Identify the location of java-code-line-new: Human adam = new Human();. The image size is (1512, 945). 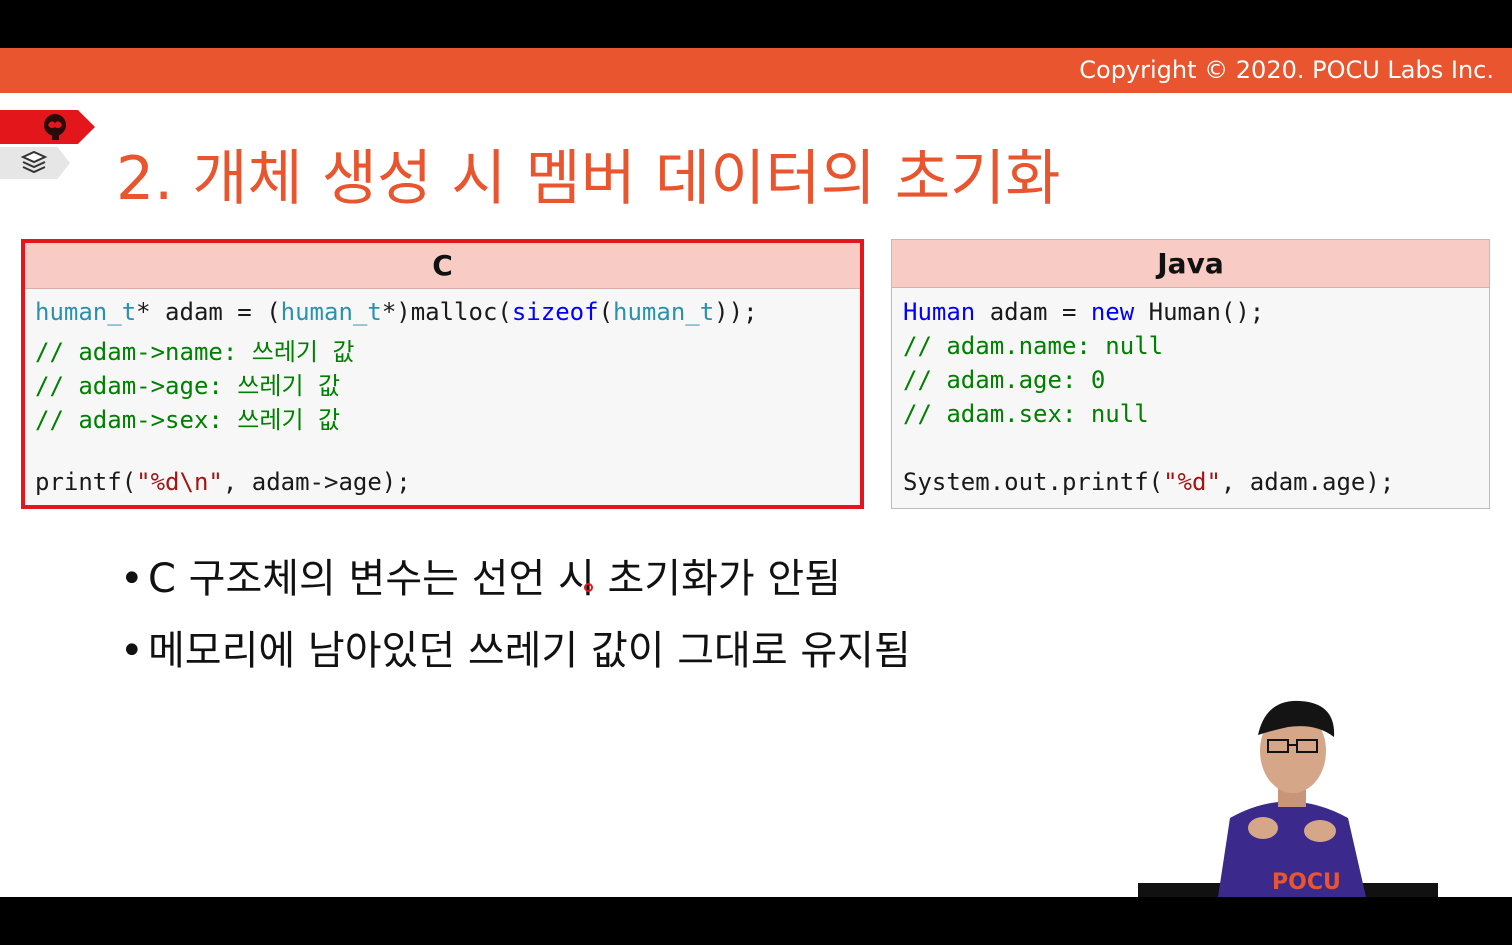
(1083, 312).